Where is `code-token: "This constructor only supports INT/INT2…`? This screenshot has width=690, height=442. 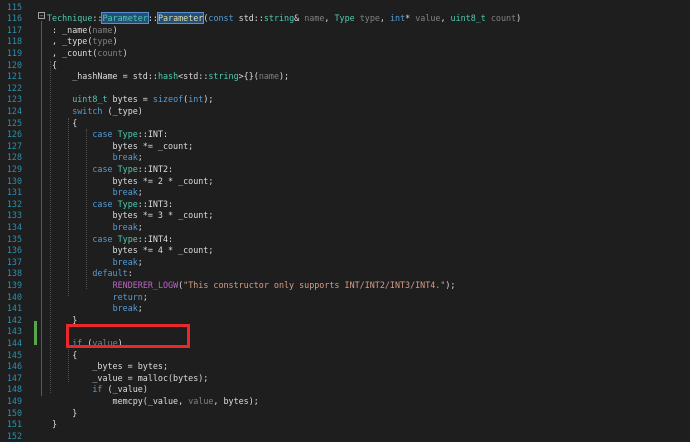 code-token: "This constructor only supports INT/INT2… is located at coordinates (314, 284).